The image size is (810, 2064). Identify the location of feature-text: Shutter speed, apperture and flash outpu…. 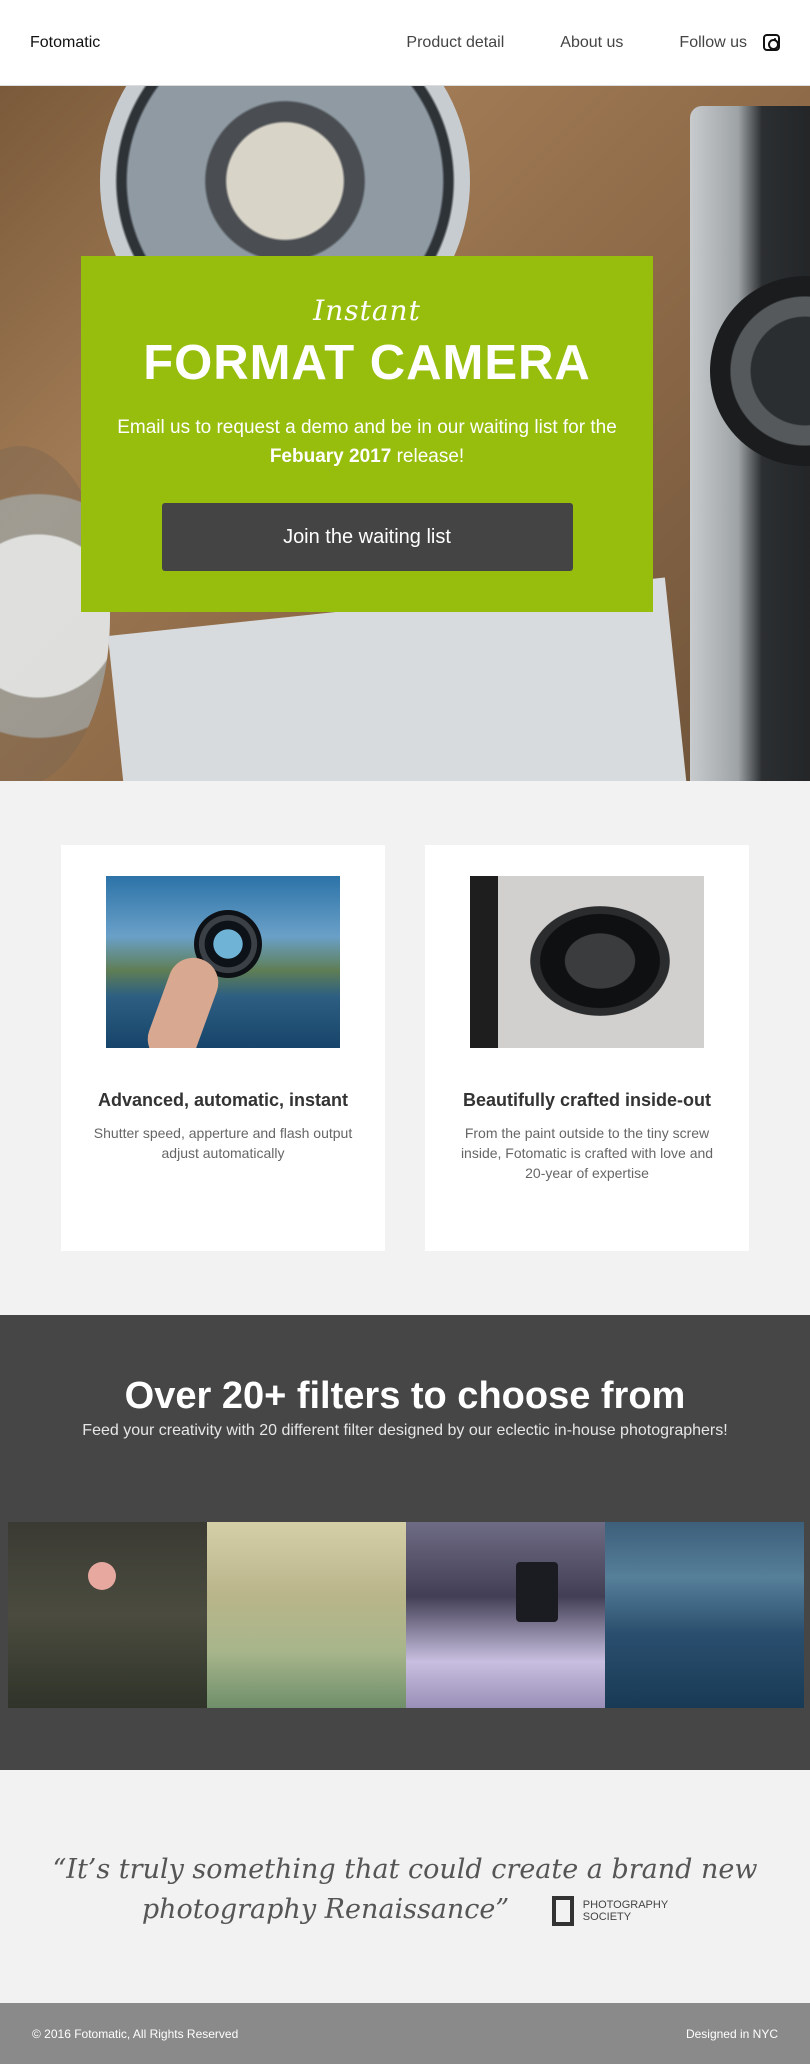
(223, 1143).